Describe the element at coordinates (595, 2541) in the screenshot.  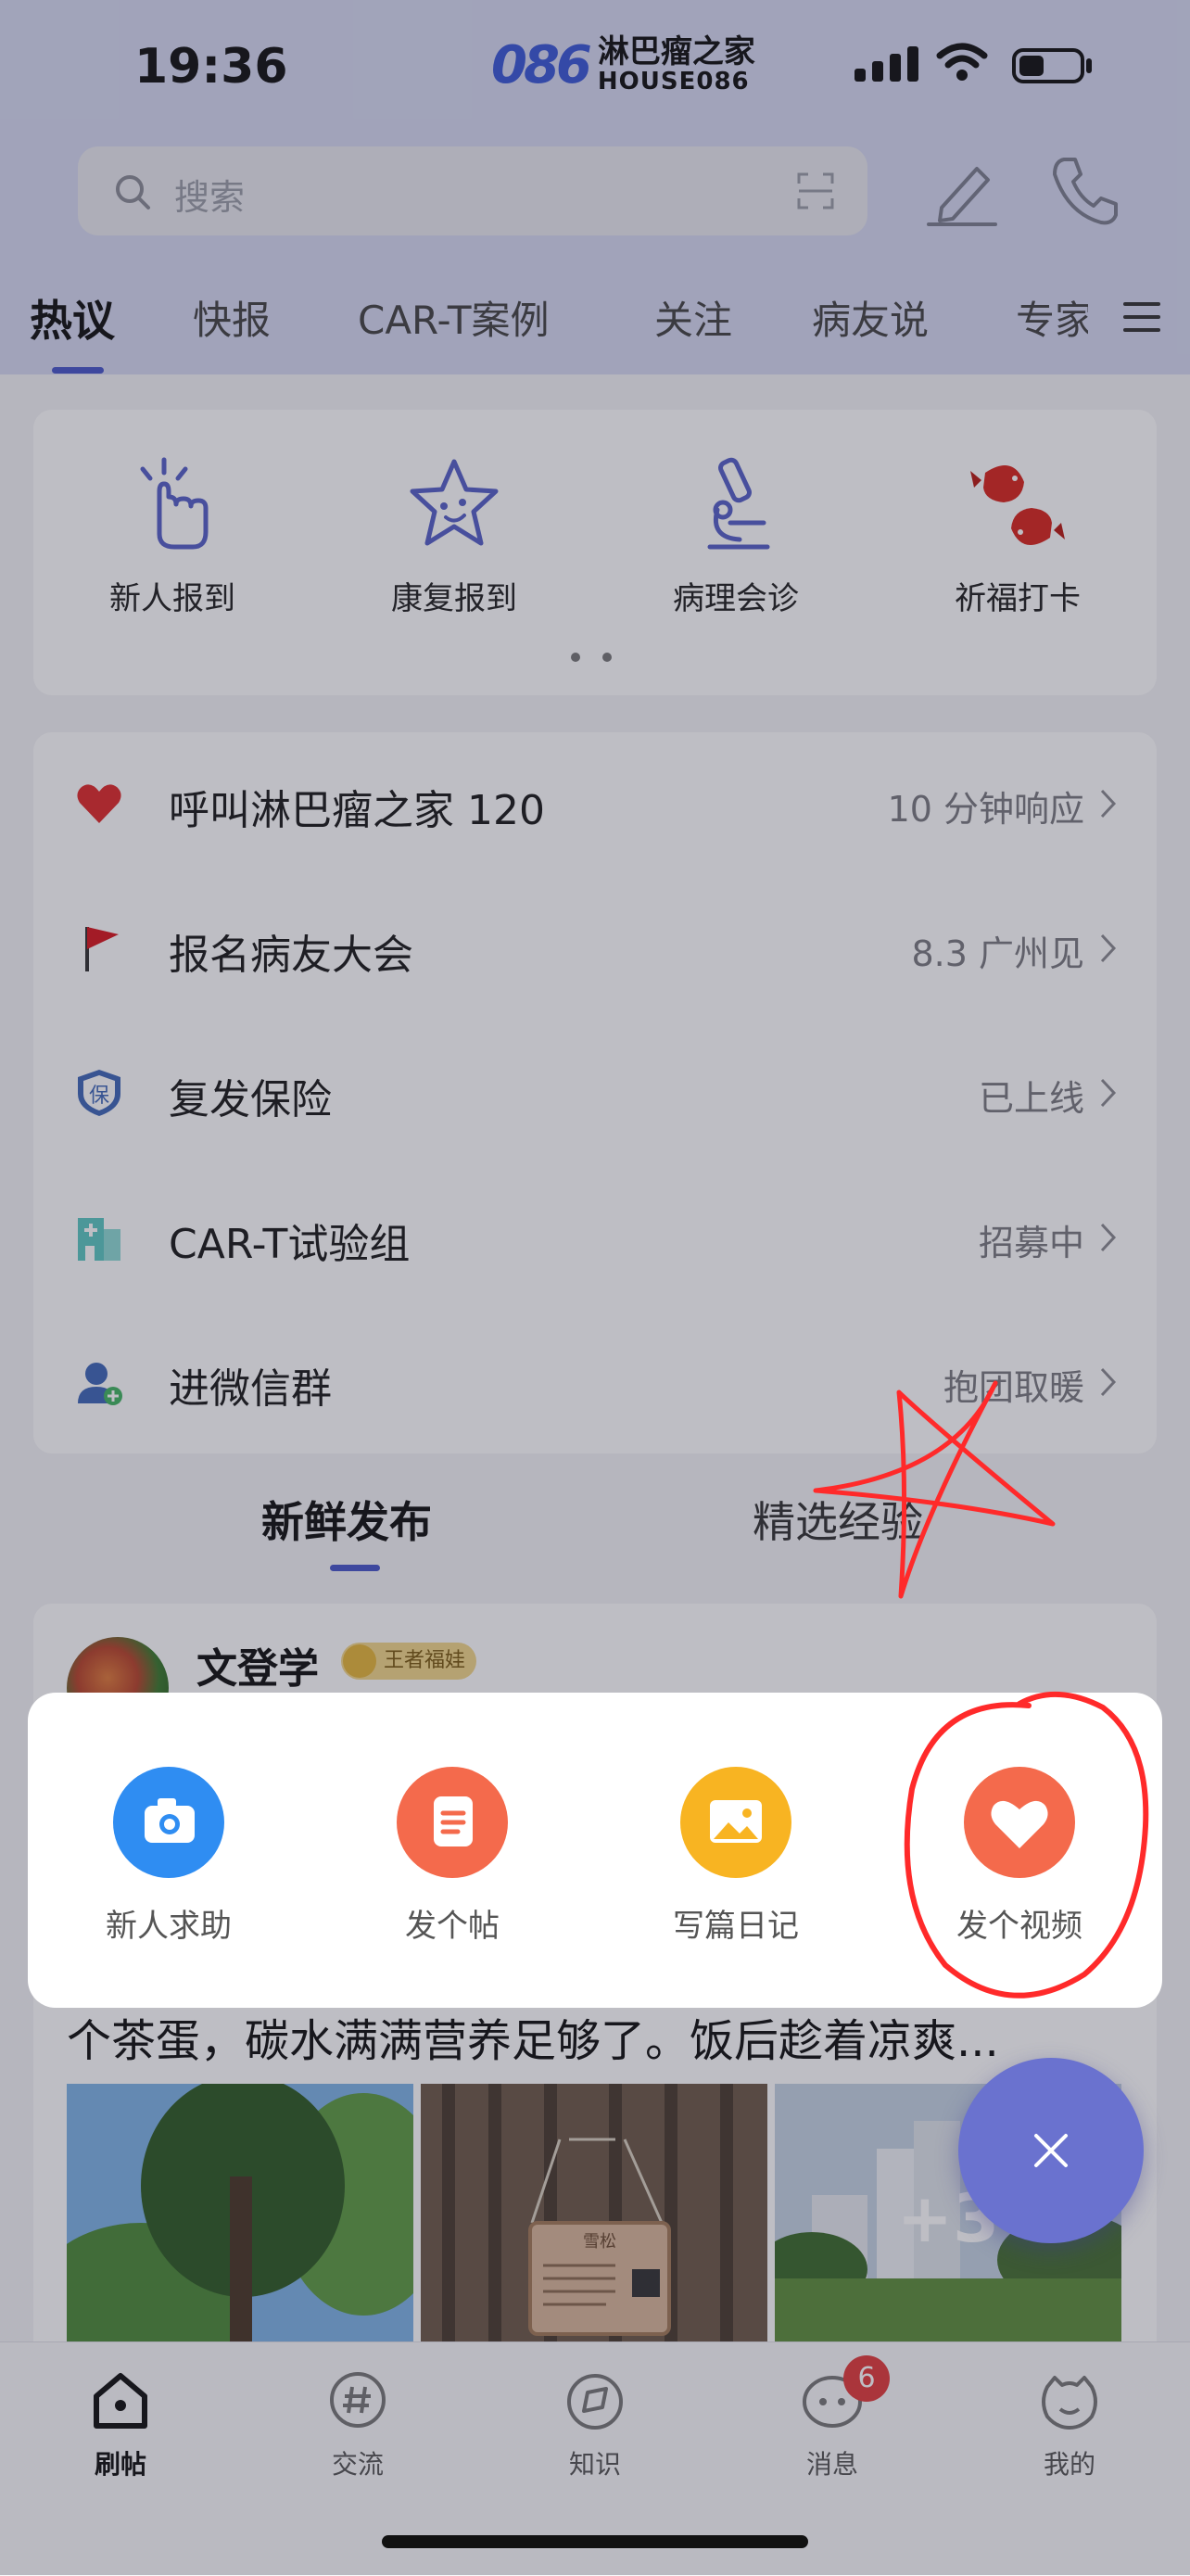
I see `home-indicator` at that location.